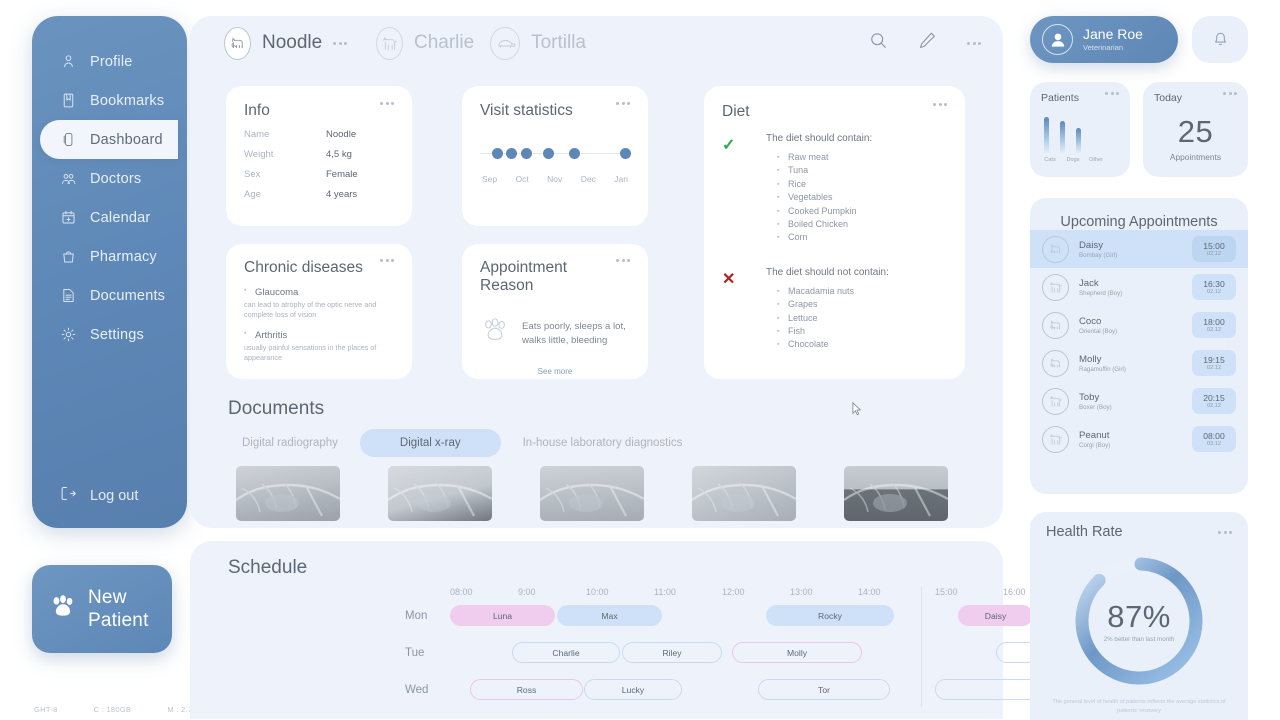 The image size is (1280, 720). I want to click on patients-more-icon, so click(1112, 93).